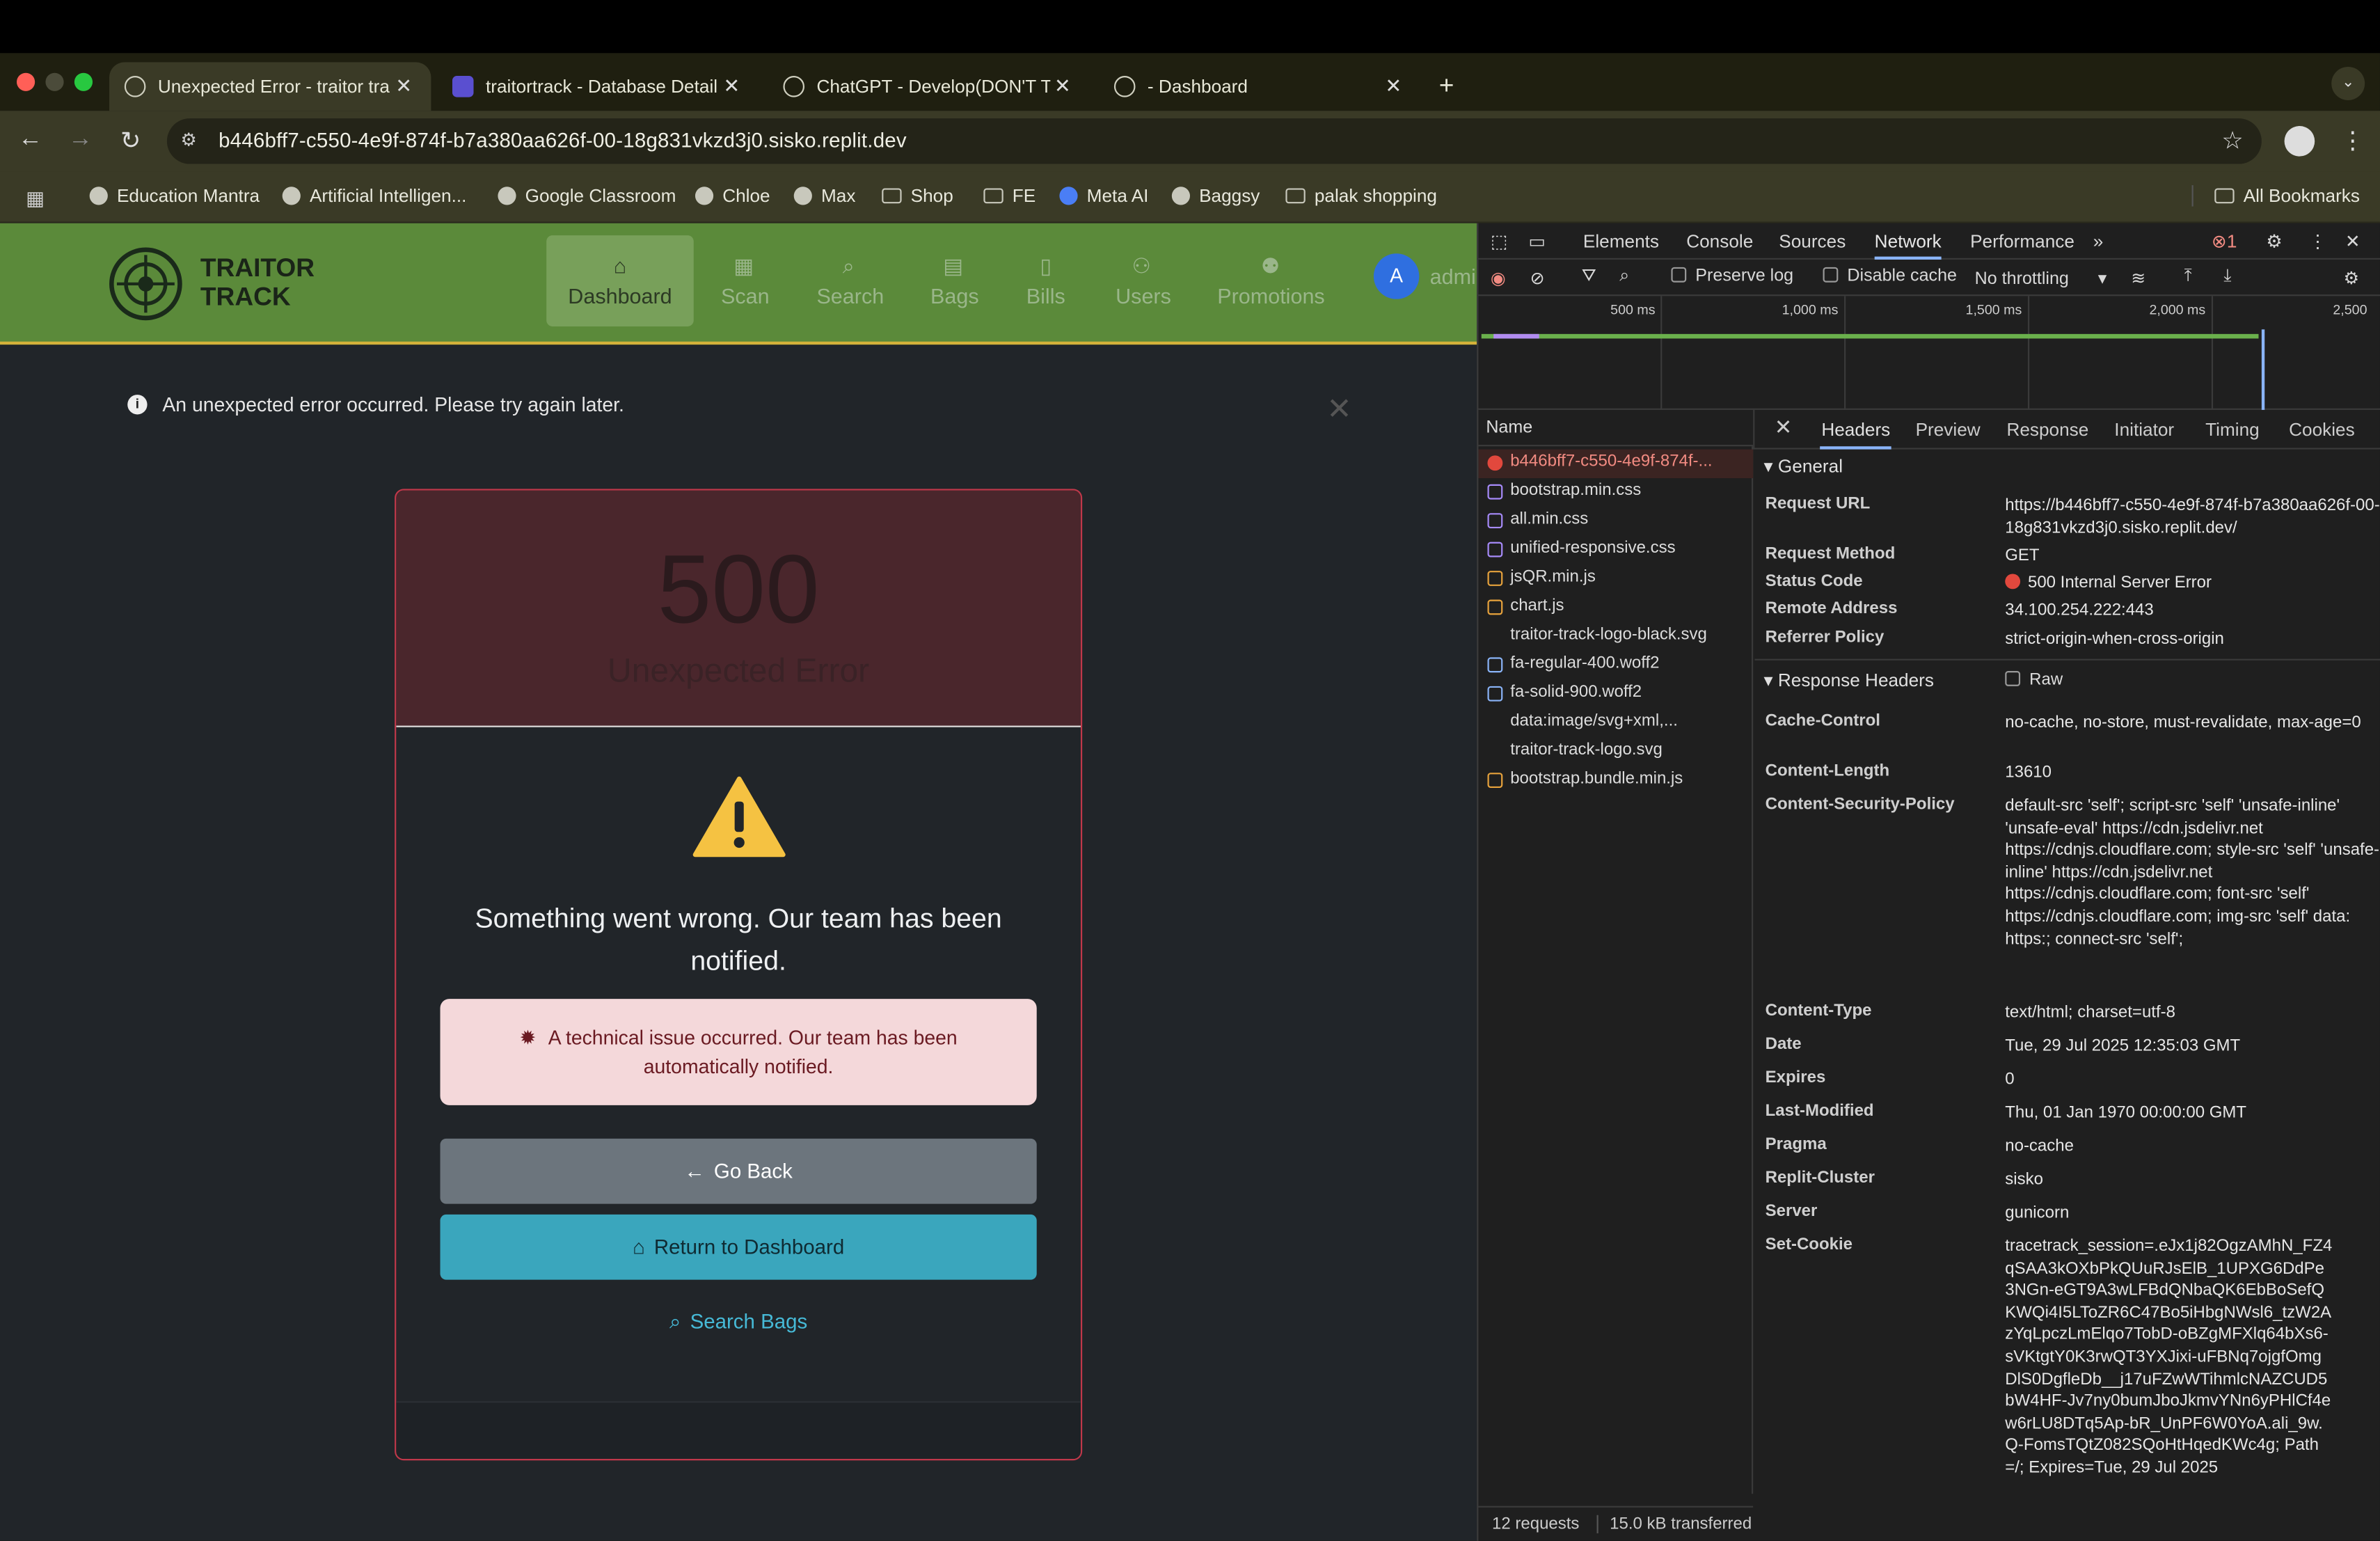  I want to click on card-footer, so click(738, 1430).